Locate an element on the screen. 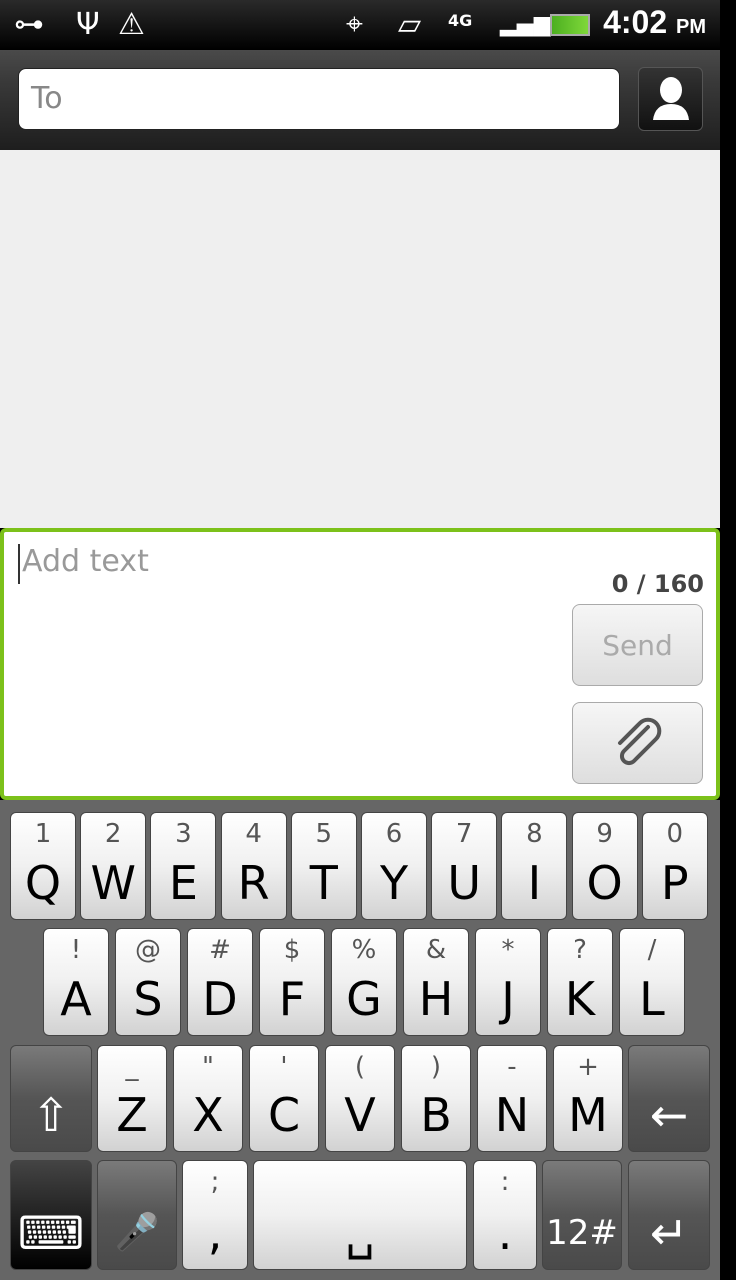 The width and height of the screenshot is (736, 1280). key-label: N is located at coordinates (512, 1115).